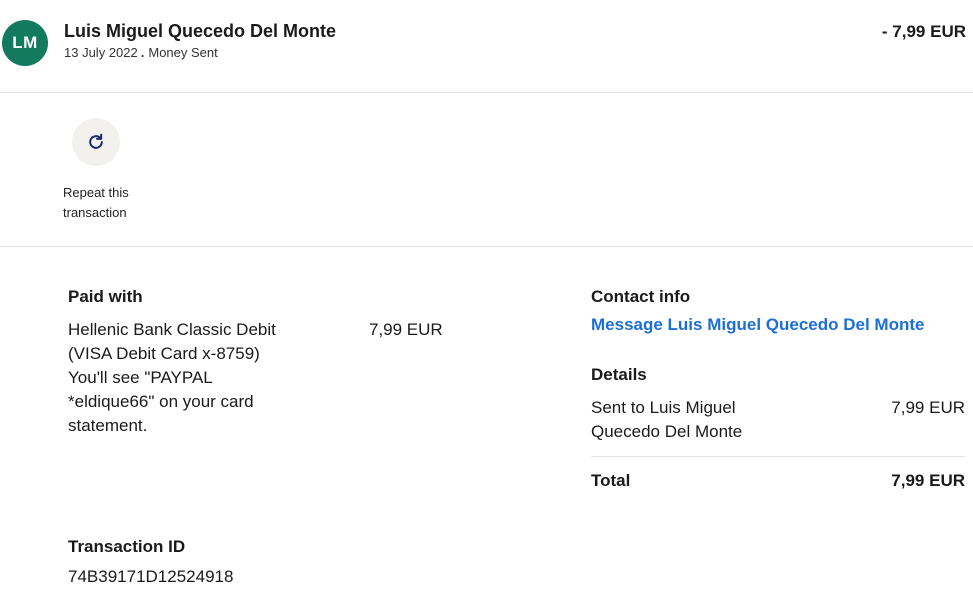 This screenshot has height=589, width=973. What do you see at coordinates (101, 52) in the screenshot?
I see `transaction-date: 13 July 2022` at bounding box center [101, 52].